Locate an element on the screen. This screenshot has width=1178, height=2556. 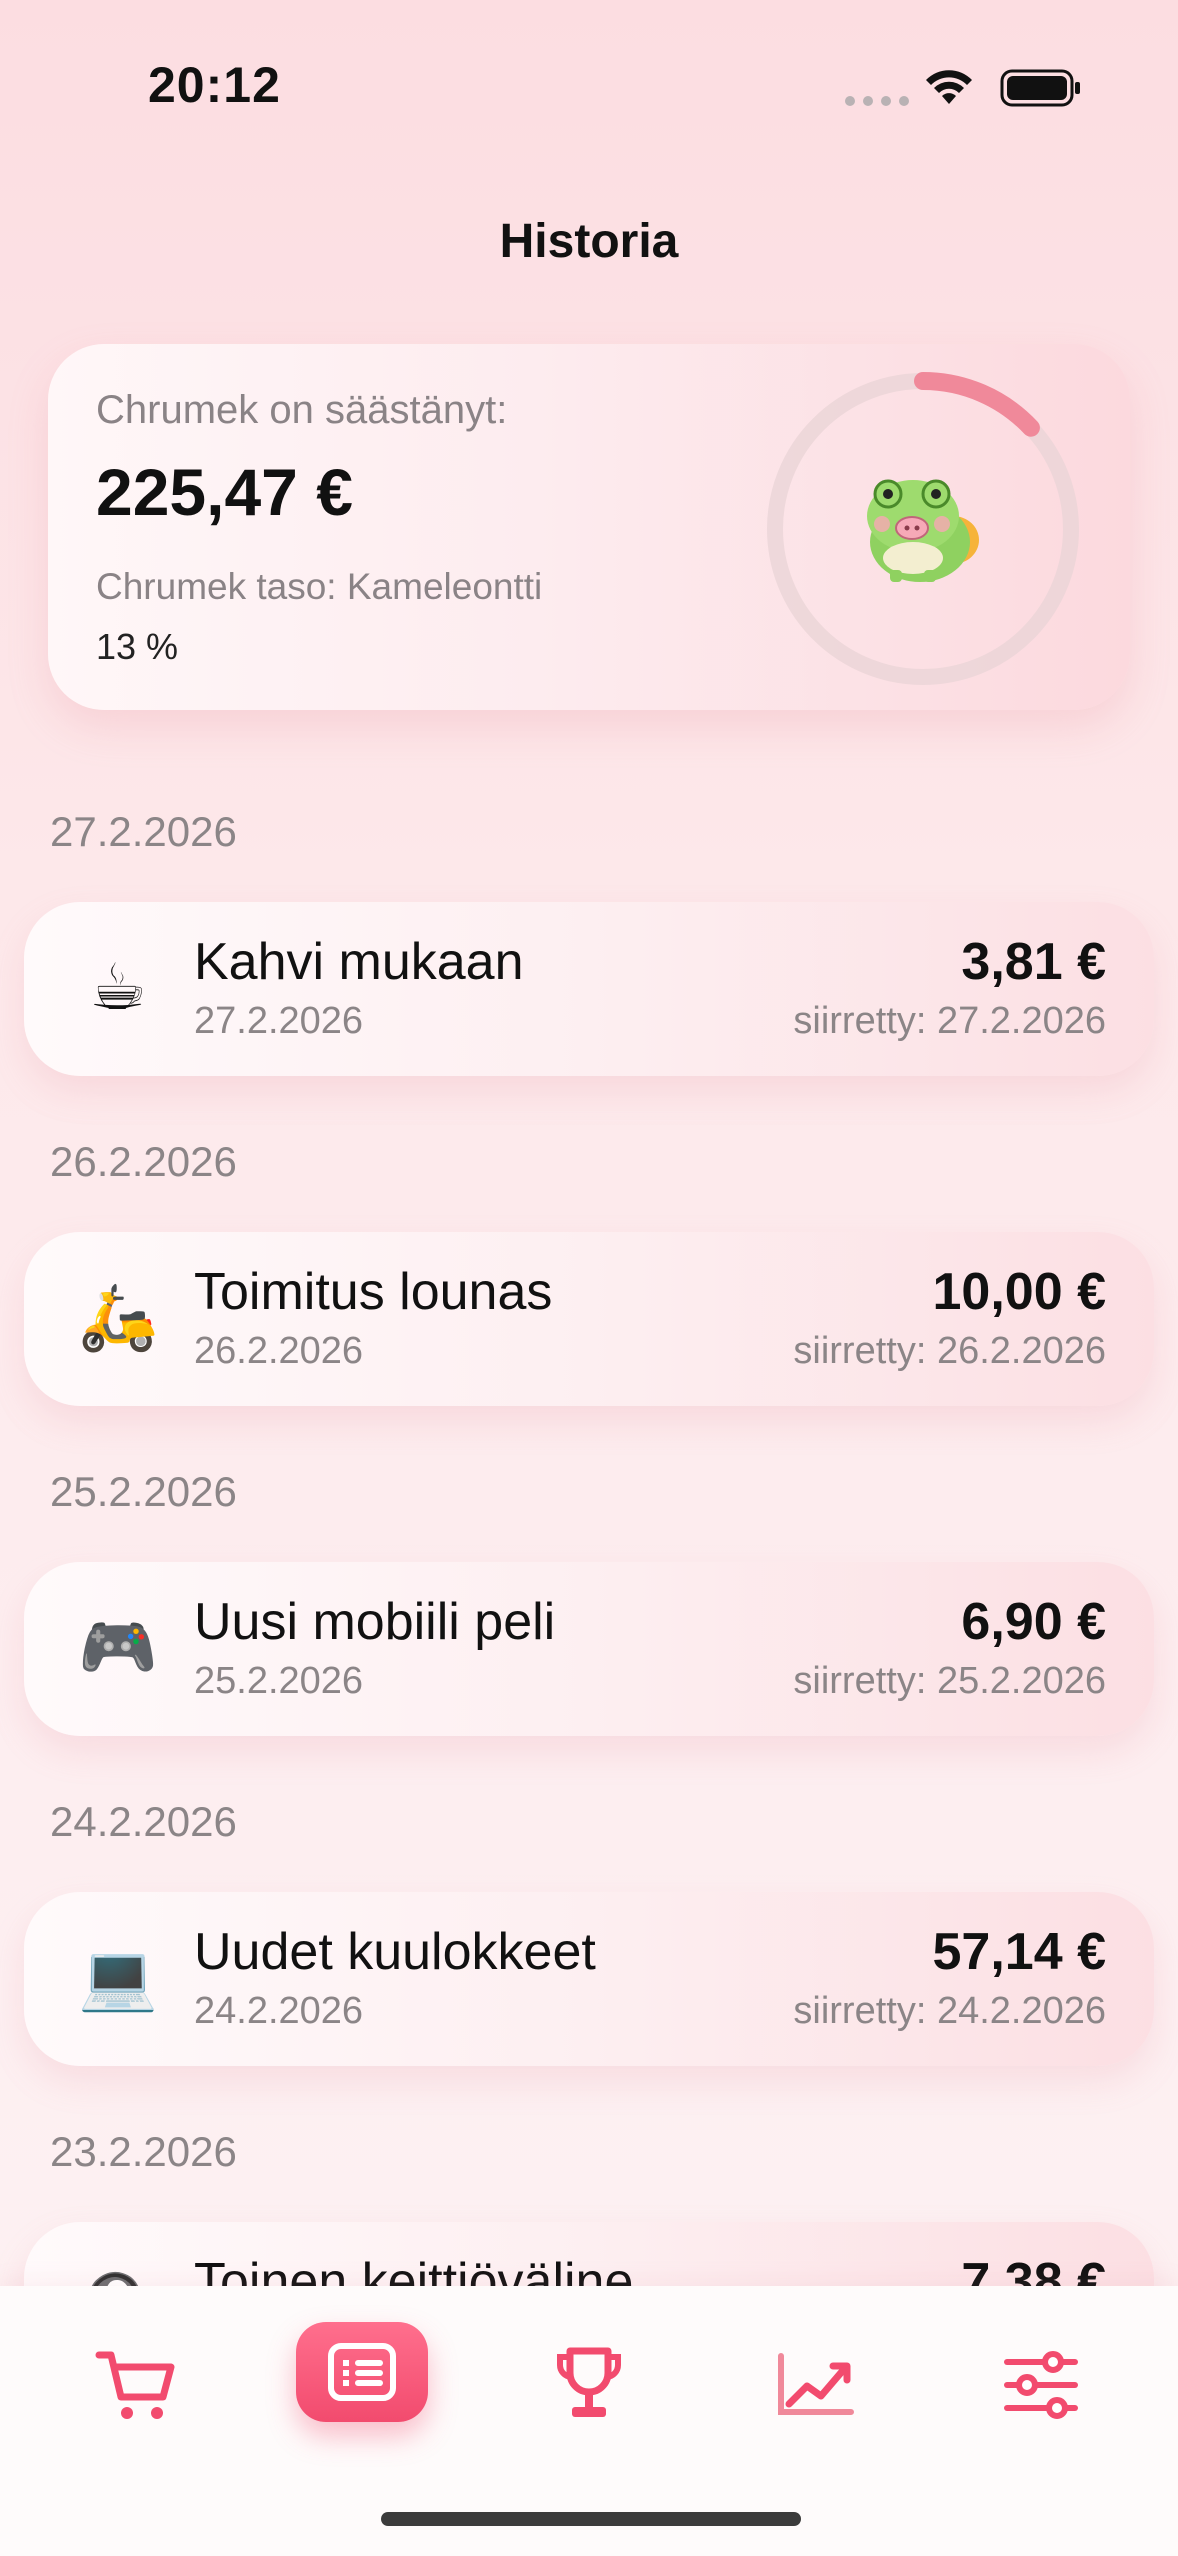
chart-icon is located at coordinates (816, 2384).